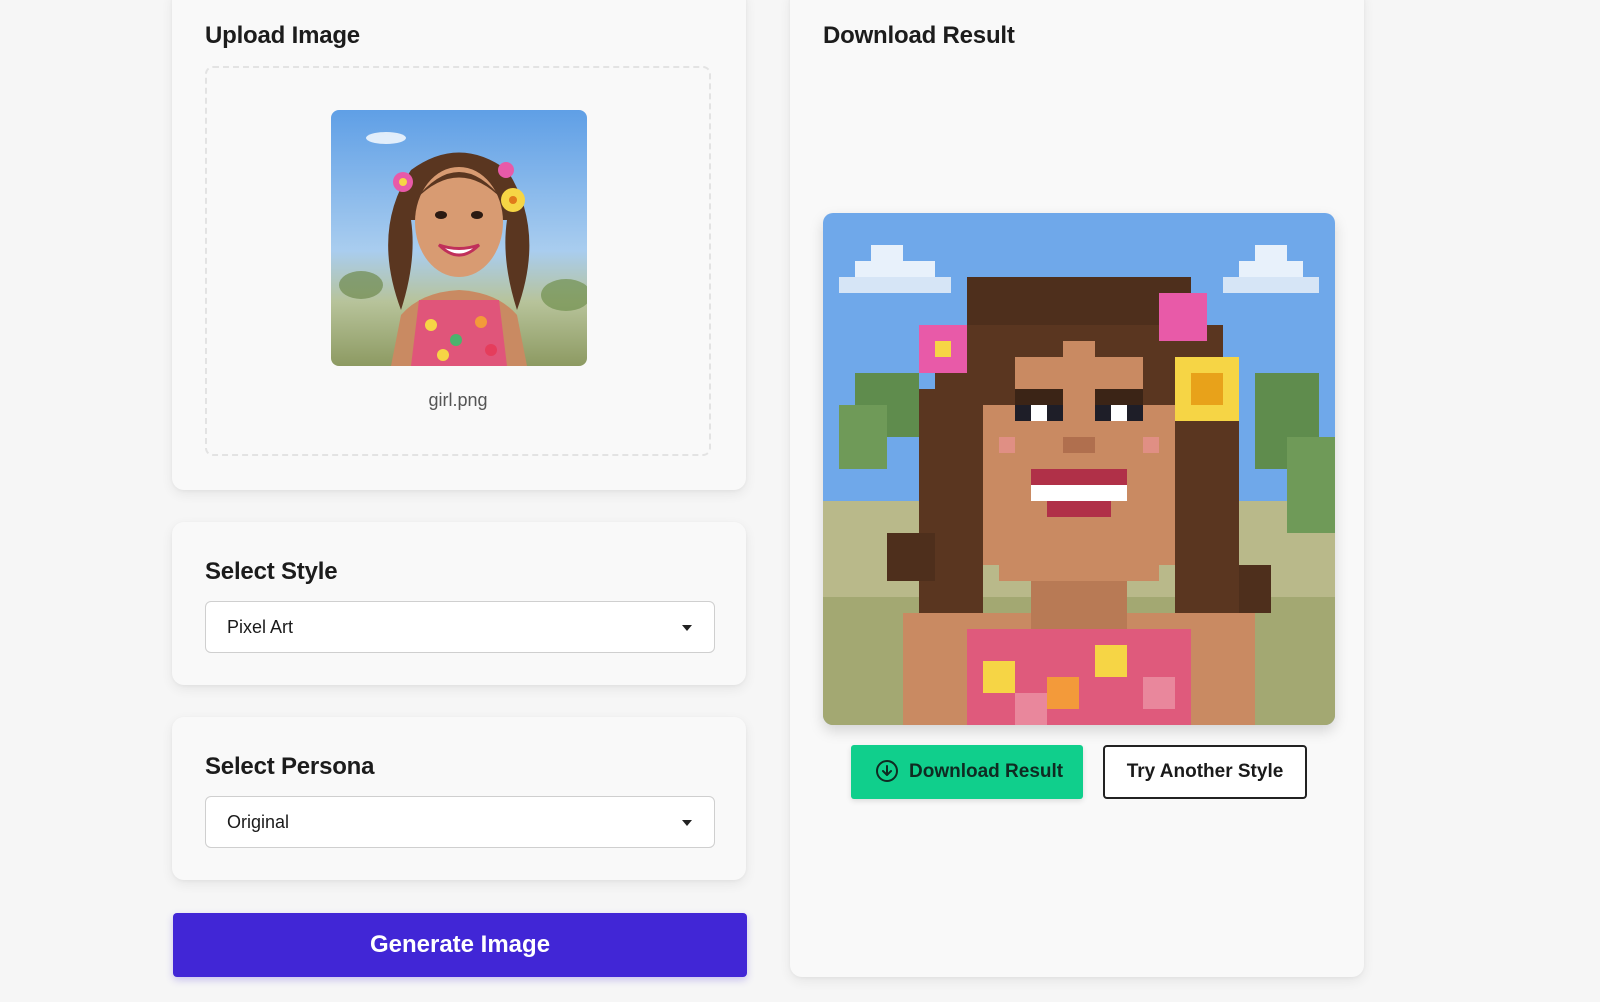  I want to click on uploaded-image-preview, so click(459, 238).